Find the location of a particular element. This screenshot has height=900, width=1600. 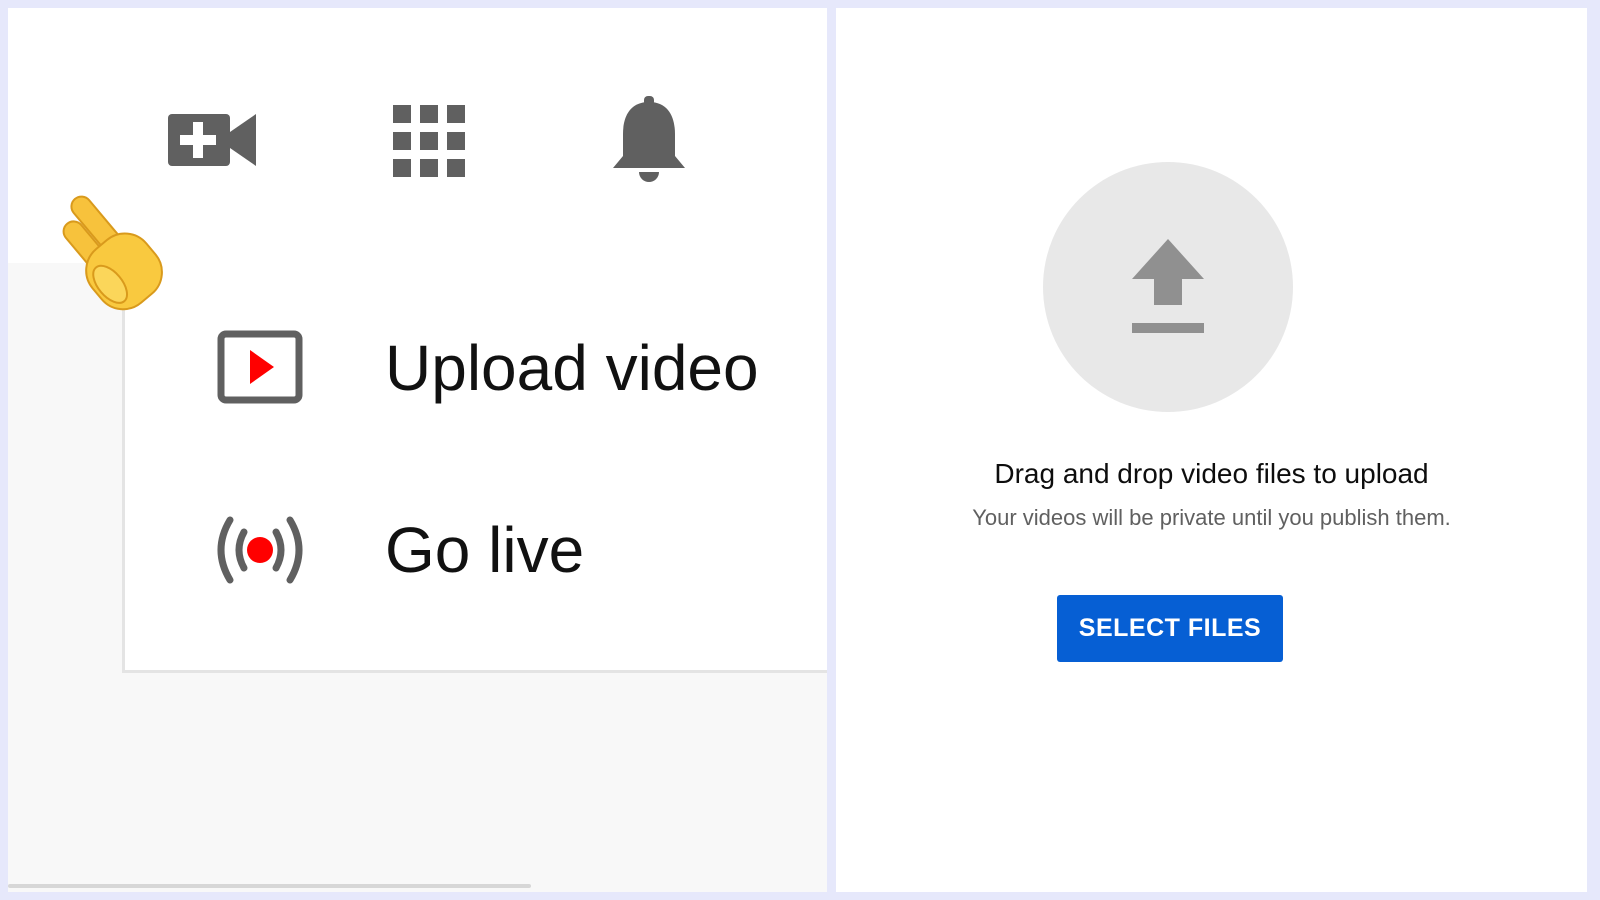

upload-arrow-icon is located at coordinates (1168, 286).